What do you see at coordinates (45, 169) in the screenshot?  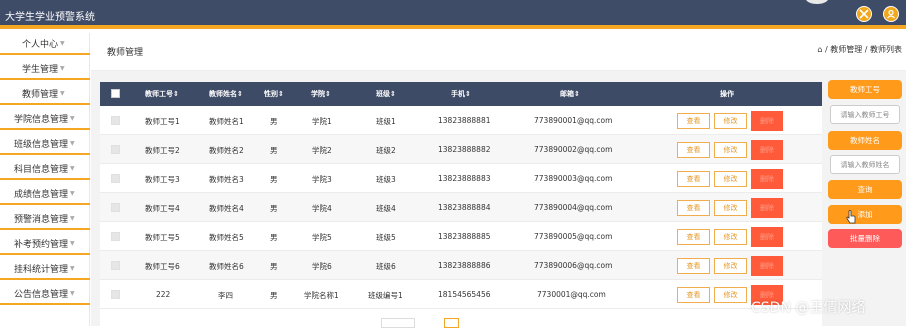 I see `sidebar-item-subject-info: 科目信息管理 ▼` at bounding box center [45, 169].